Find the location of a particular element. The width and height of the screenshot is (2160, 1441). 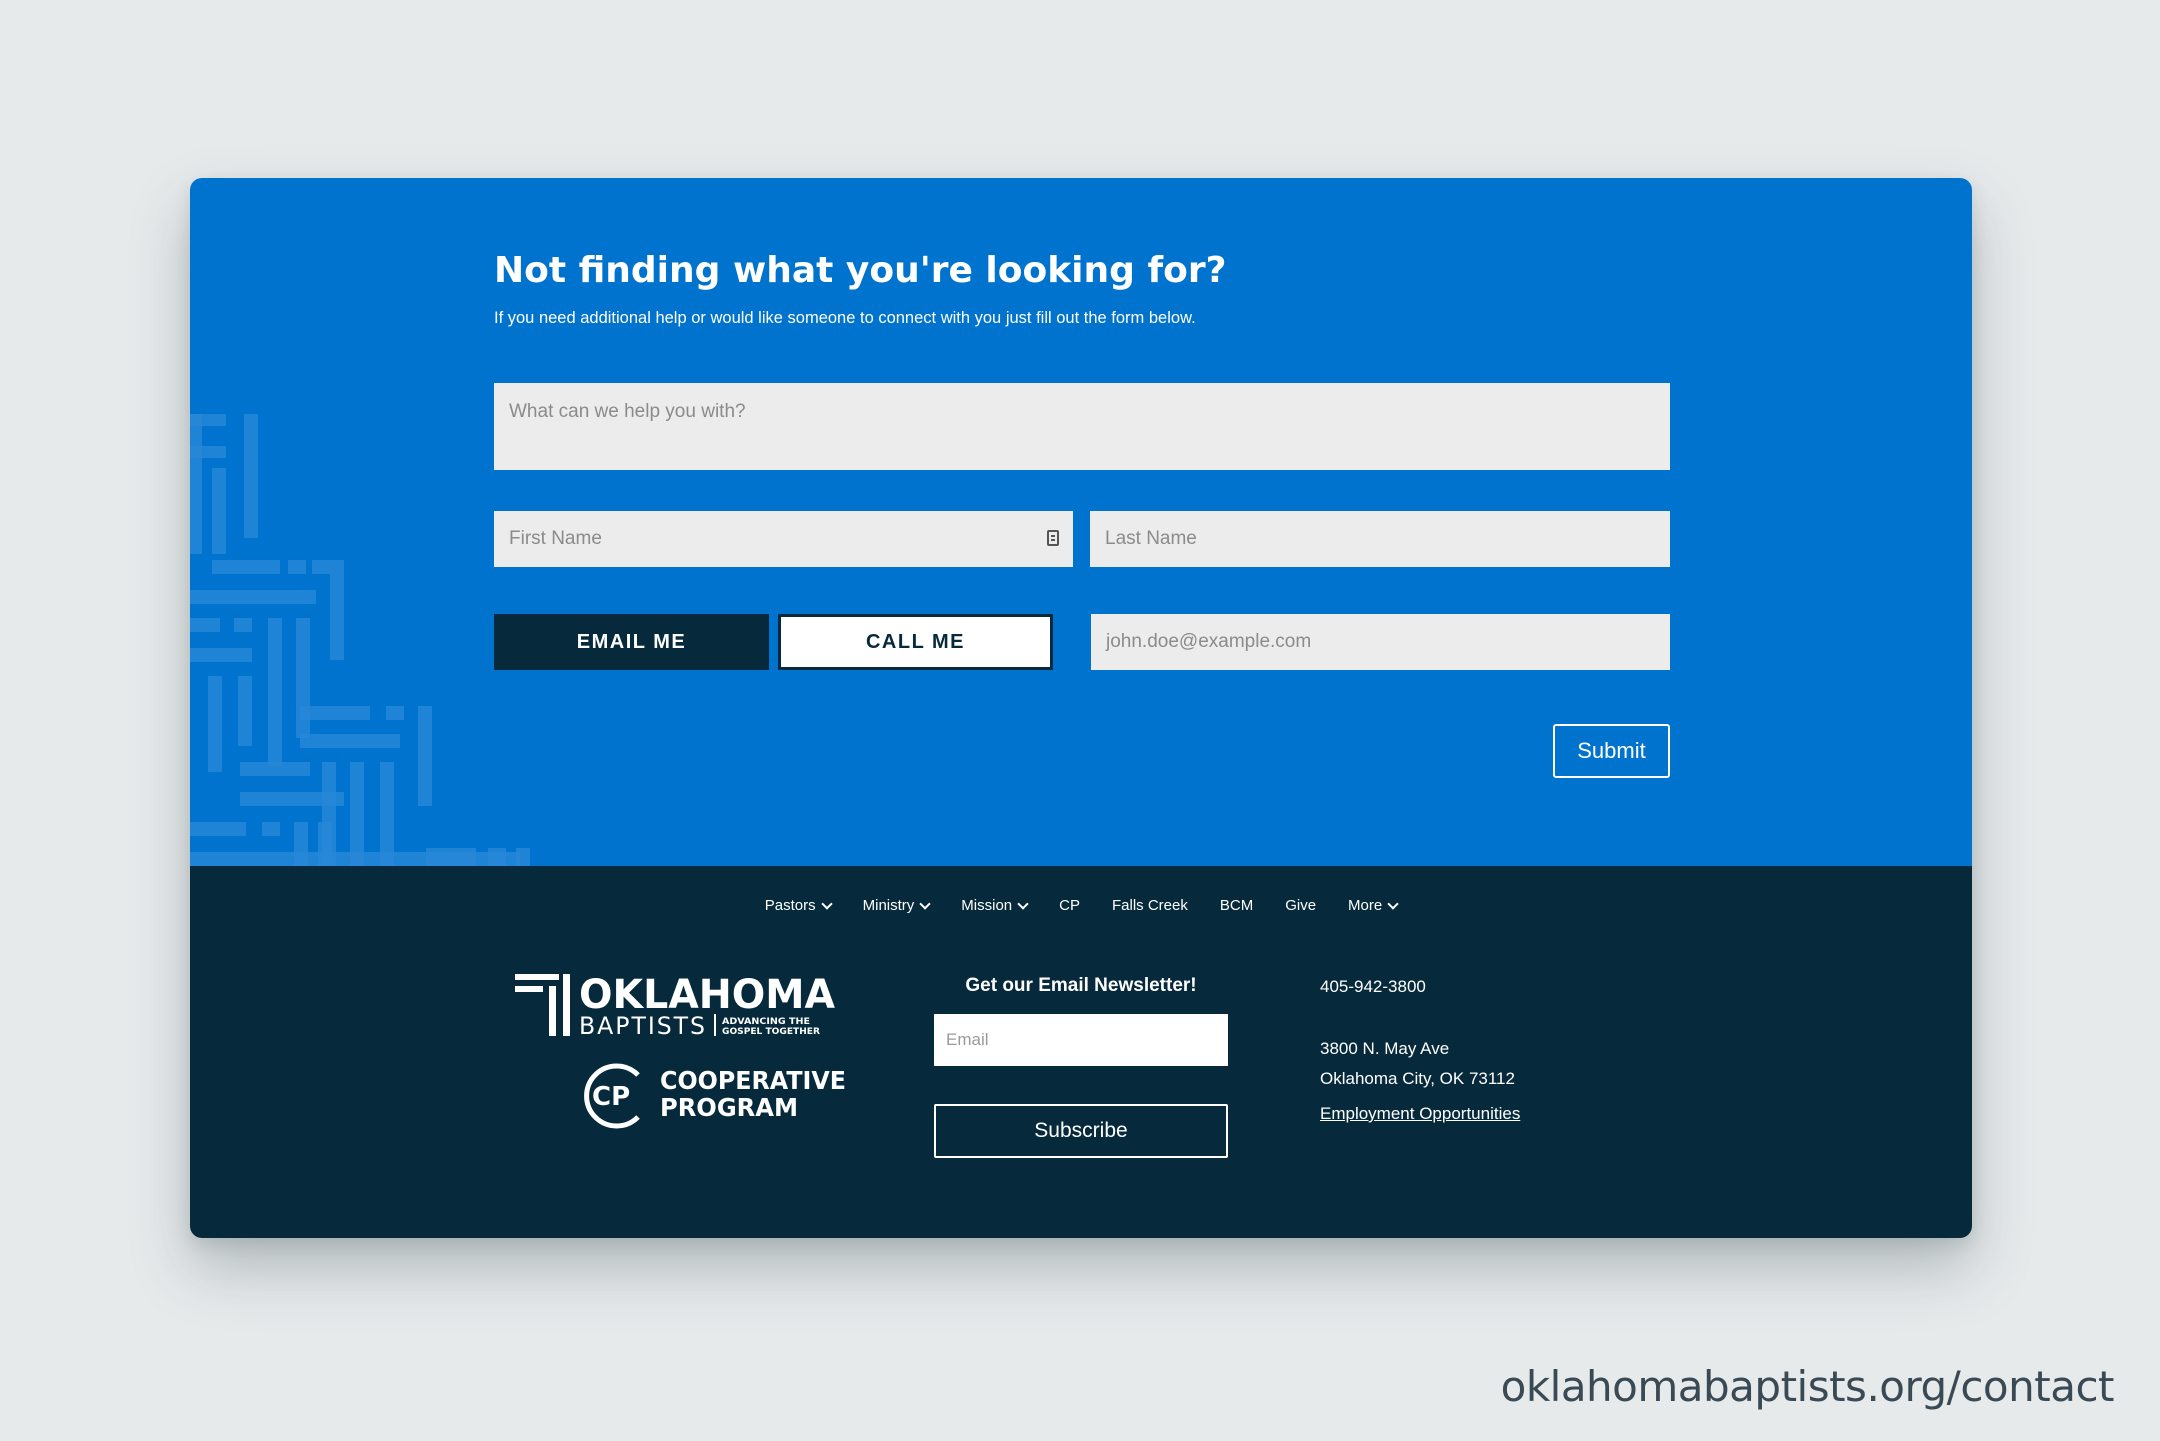

subscribe-button: Subscribe is located at coordinates (1081, 1131).